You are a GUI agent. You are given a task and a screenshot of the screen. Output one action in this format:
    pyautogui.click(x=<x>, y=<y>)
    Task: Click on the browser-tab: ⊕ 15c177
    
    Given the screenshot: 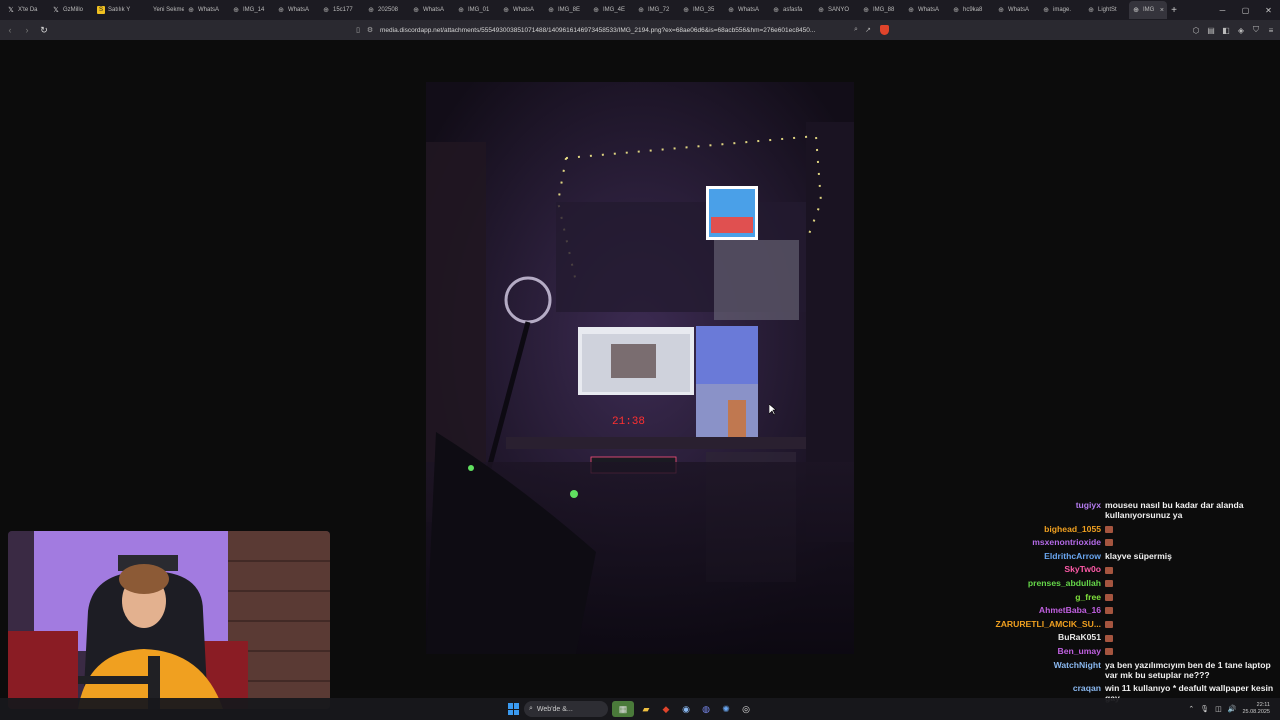 What is the action you would take?
    pyautogui.click(x=341, y=10)
    